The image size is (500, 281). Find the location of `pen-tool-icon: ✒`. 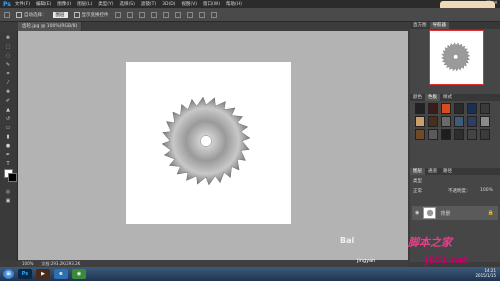

pen-tool-icon: ✒ is located at coordinates (8, 155).